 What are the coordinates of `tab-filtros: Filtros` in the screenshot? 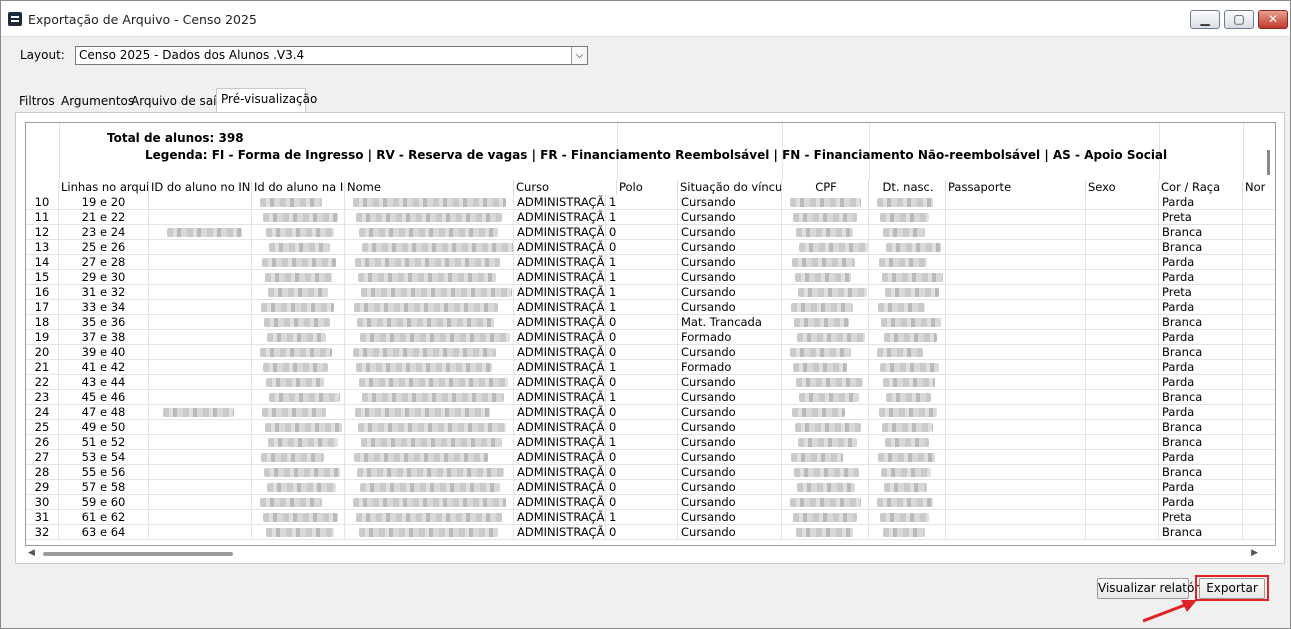 It's located at (37, 102).